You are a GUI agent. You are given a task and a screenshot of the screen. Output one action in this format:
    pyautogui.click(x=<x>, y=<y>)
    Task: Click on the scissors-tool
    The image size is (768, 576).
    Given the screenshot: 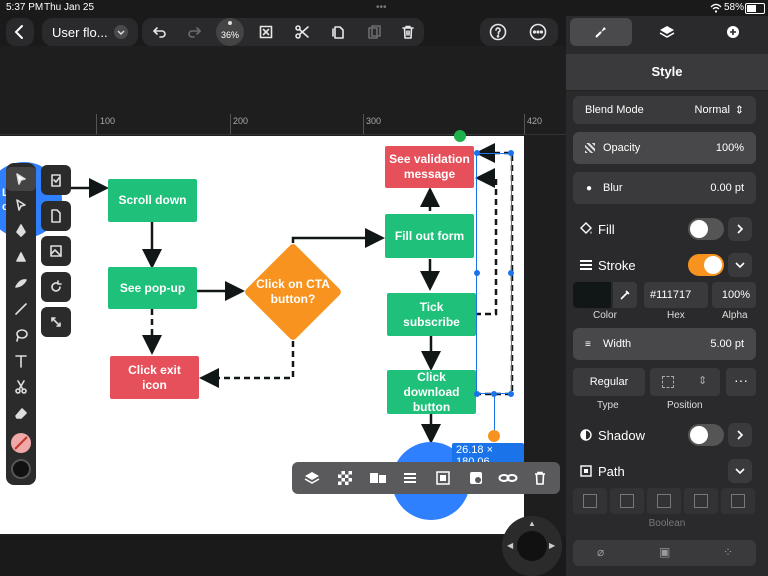 What is the action you would take?
    pyautogui.click(x=21, y=387)
    